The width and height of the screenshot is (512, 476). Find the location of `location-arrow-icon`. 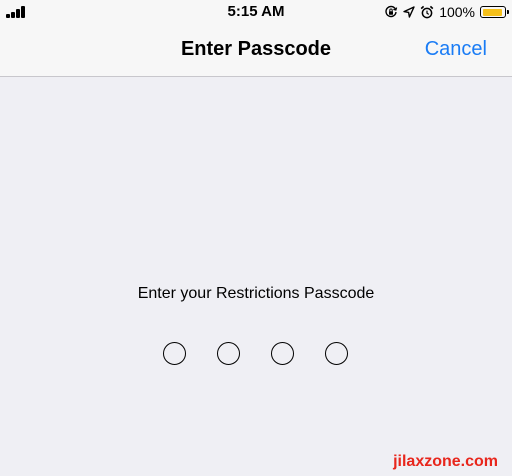

location-arrow-icon is located at coordinates (409, 12).